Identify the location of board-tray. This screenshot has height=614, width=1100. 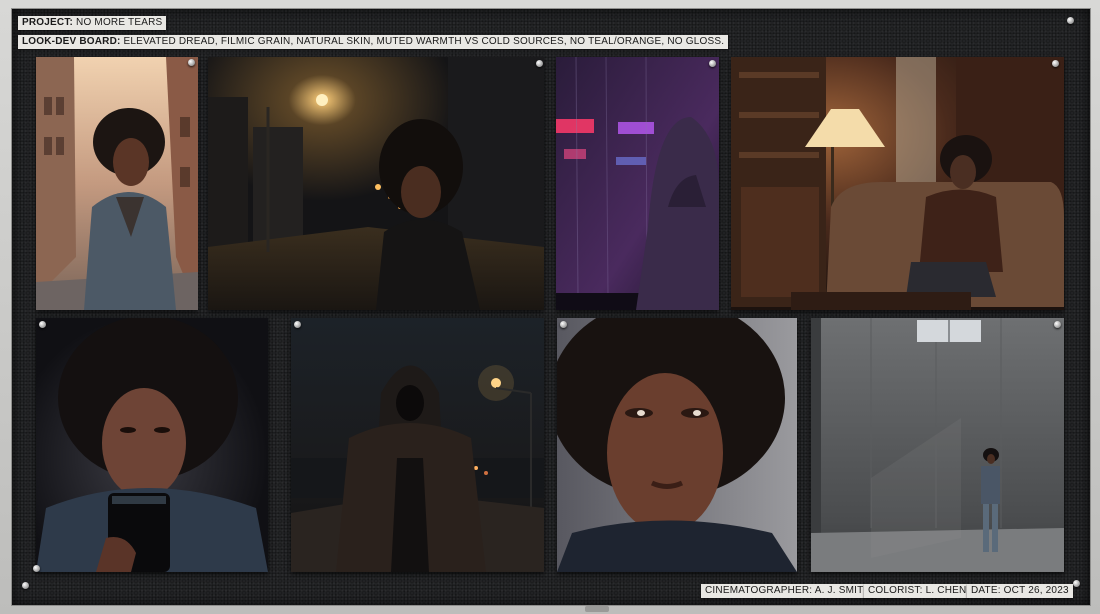
(597, 609).